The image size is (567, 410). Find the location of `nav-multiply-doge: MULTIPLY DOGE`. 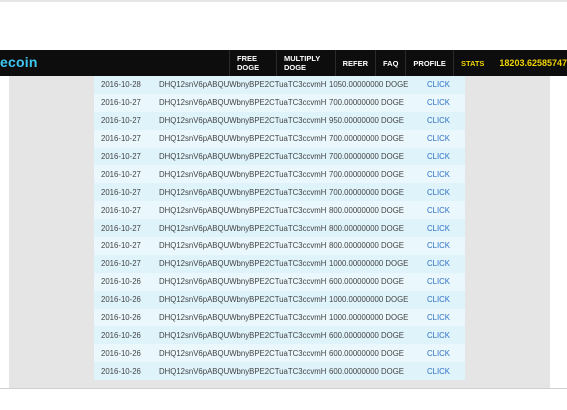

nav-multiply-doge: MULTIPLY DOGE is located at coordinates (305, 63).